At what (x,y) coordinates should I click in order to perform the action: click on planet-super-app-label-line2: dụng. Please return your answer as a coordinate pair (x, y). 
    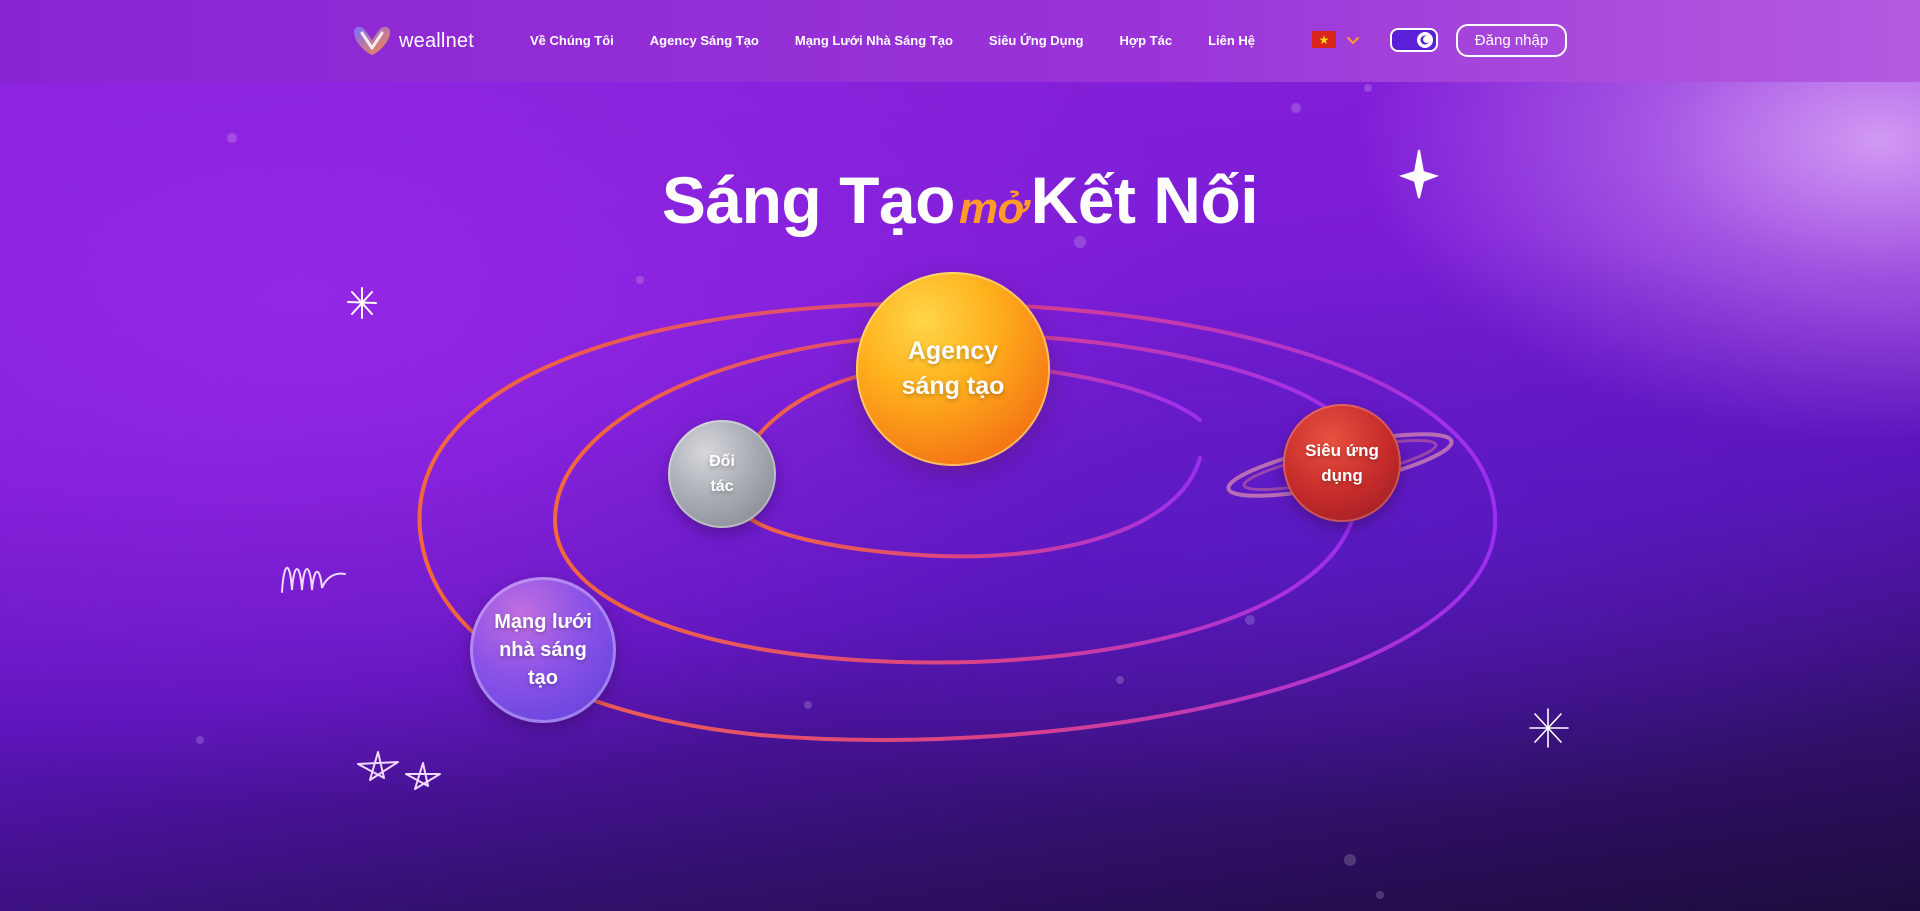
    Looking at the image, I should click on (1342, 475).